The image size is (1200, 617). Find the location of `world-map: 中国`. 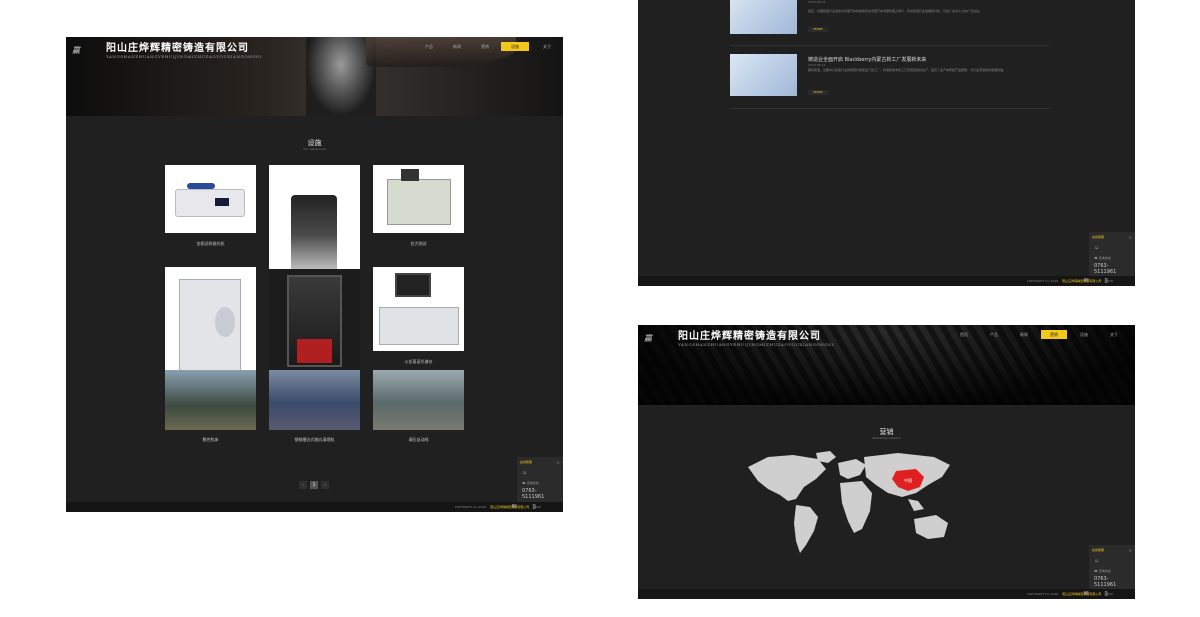

world-map: 中国 is located at coordinates (849, 502).